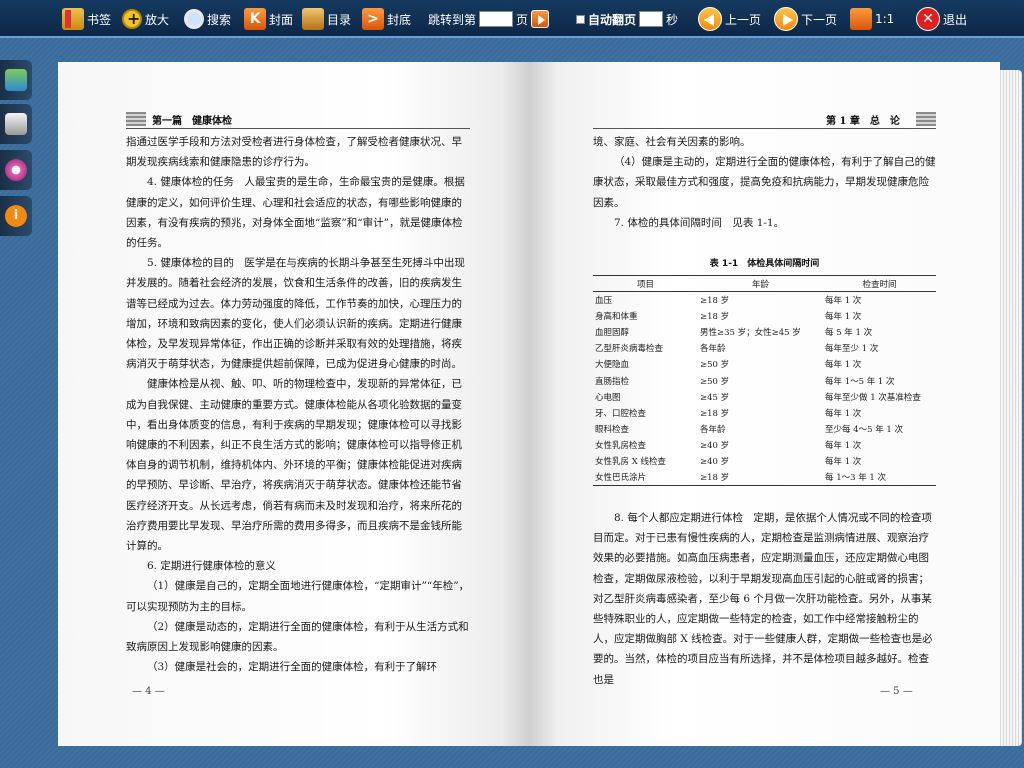  I want to click on left-running-header: 第一篇 健康体检, so click(192, 121).